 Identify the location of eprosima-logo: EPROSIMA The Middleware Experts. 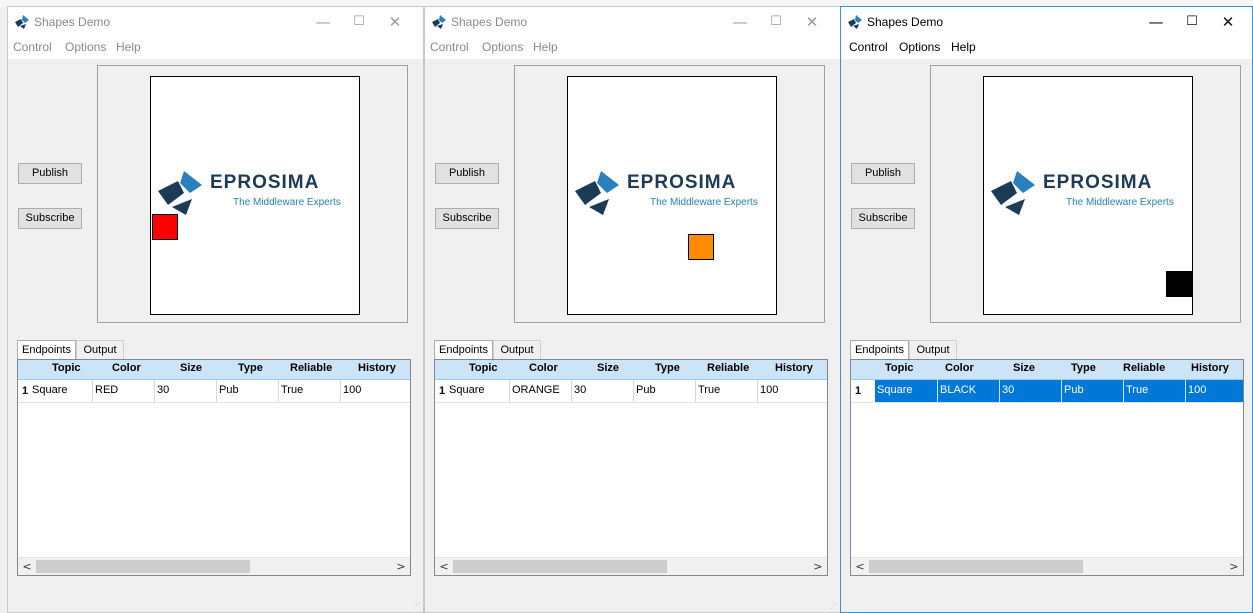
(256, 193).